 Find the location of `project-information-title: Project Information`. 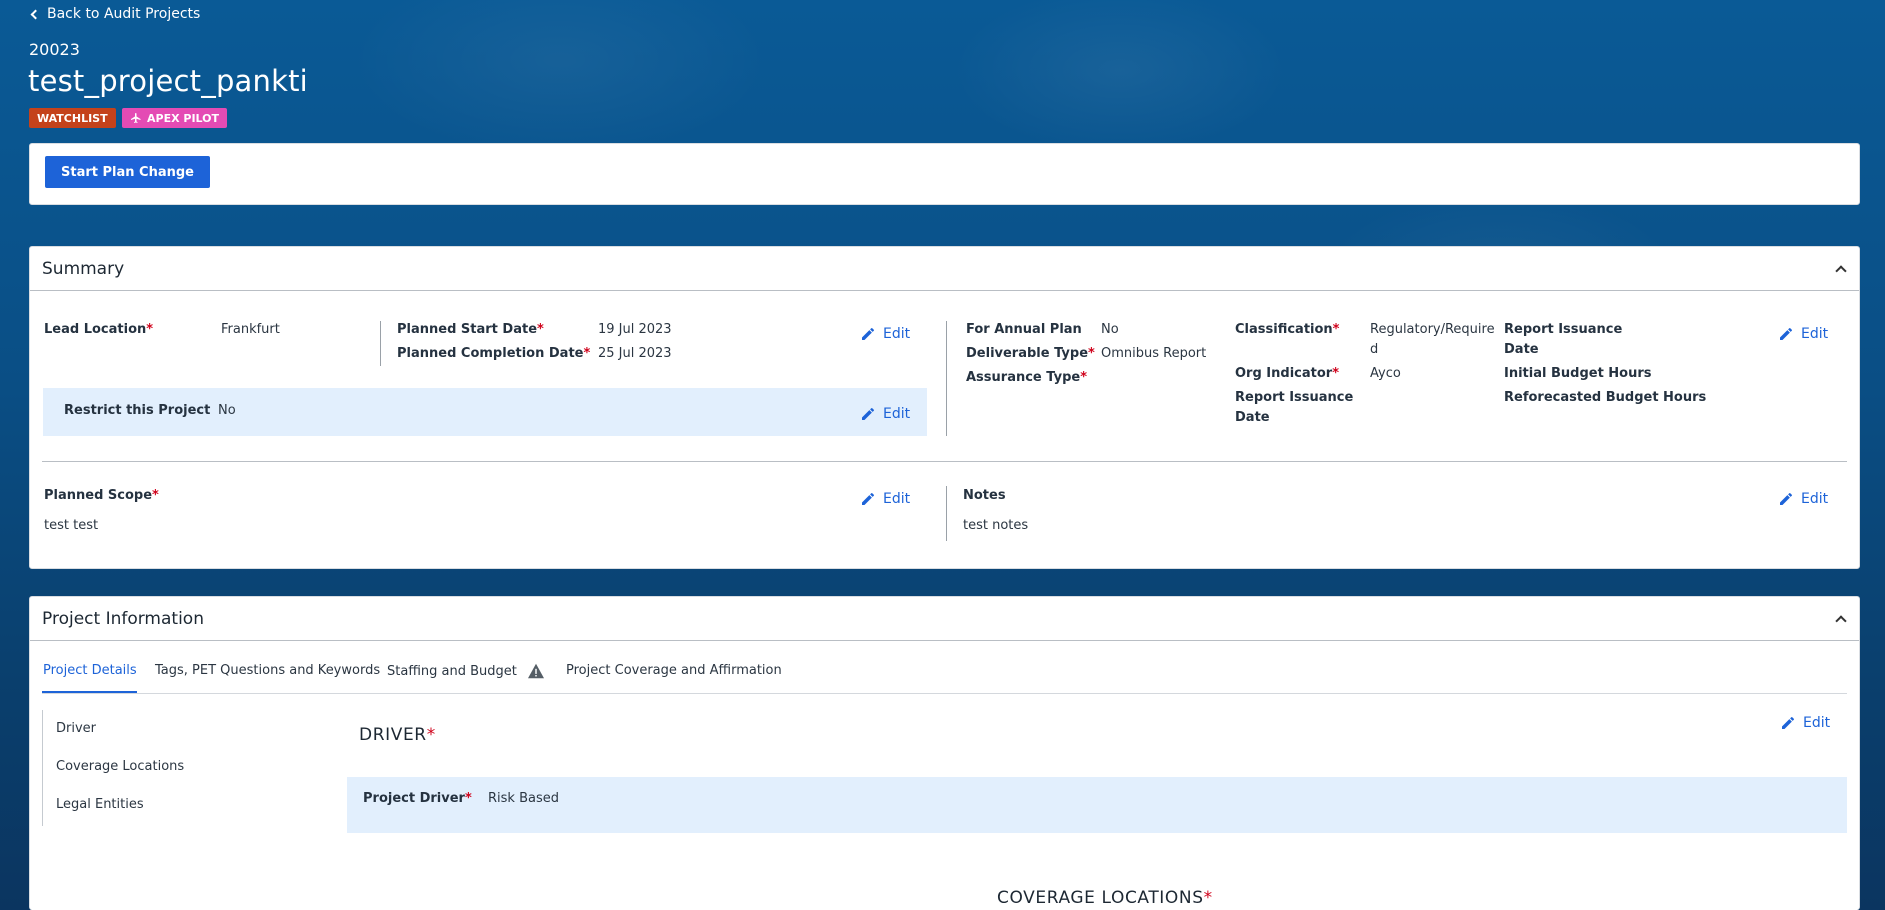

project-information-title: Project Information is located at coordinates (123, 618).